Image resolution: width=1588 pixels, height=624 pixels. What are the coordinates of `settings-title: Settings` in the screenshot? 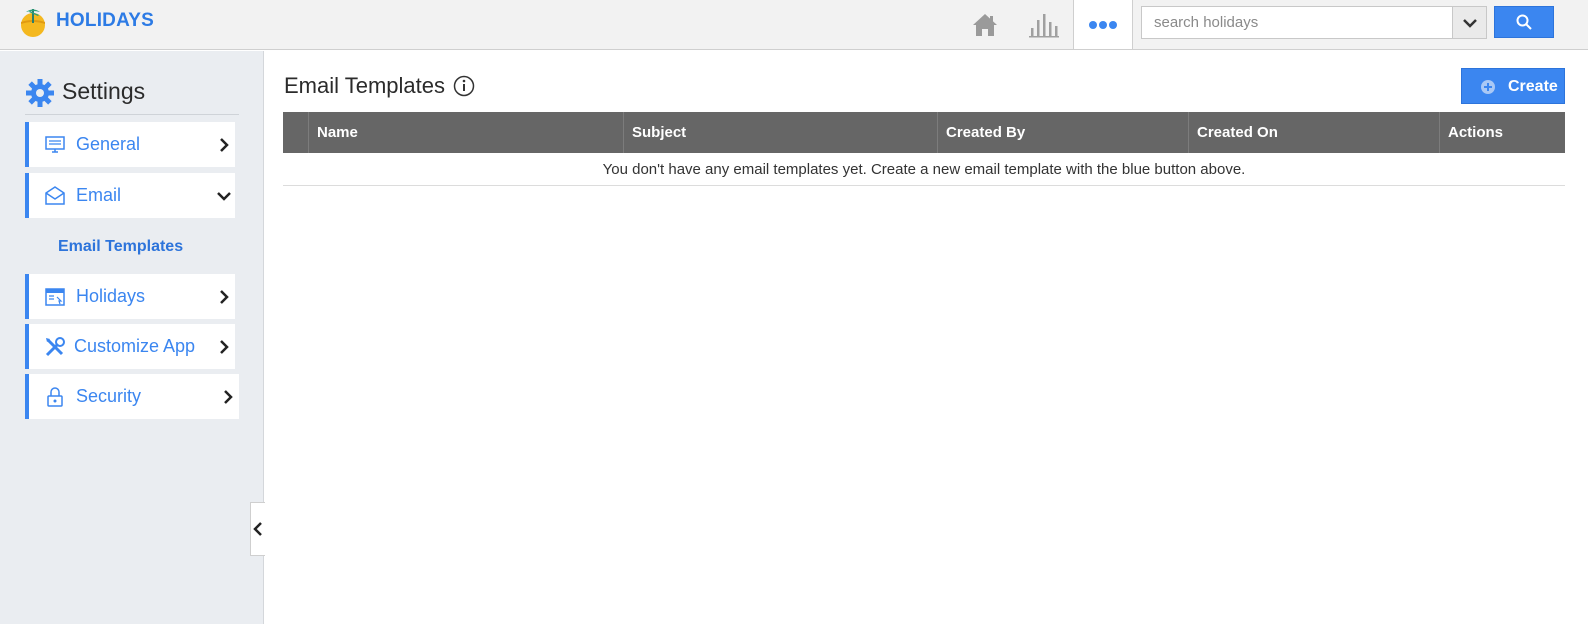 It's located at (104, 91).